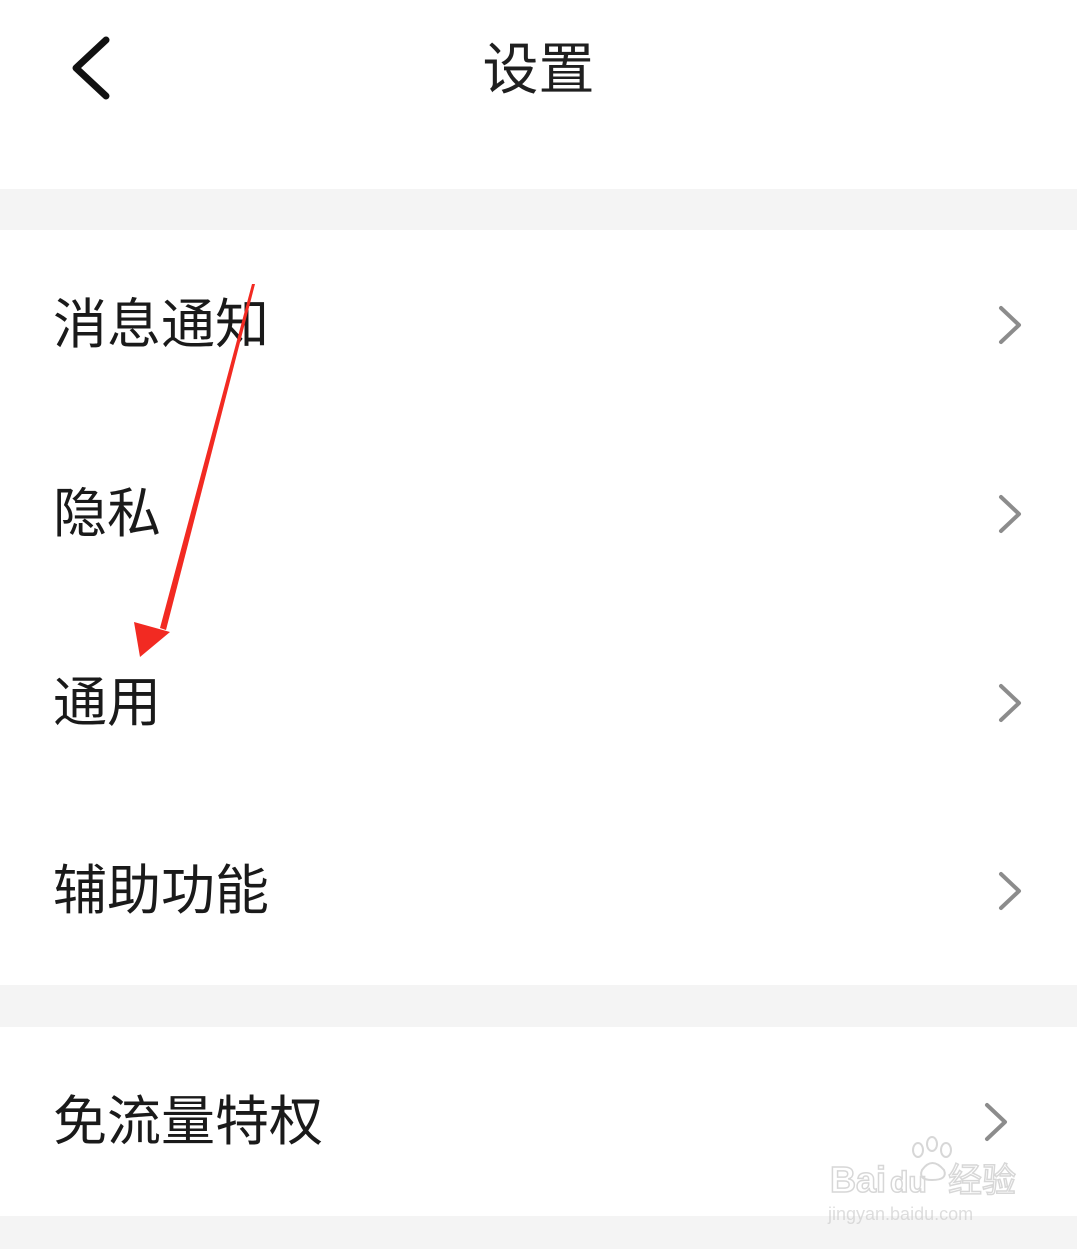 The height and width of the screenshot is (1249, 1077). I want to click on settings-item-label: 通用, so click(107, 702).